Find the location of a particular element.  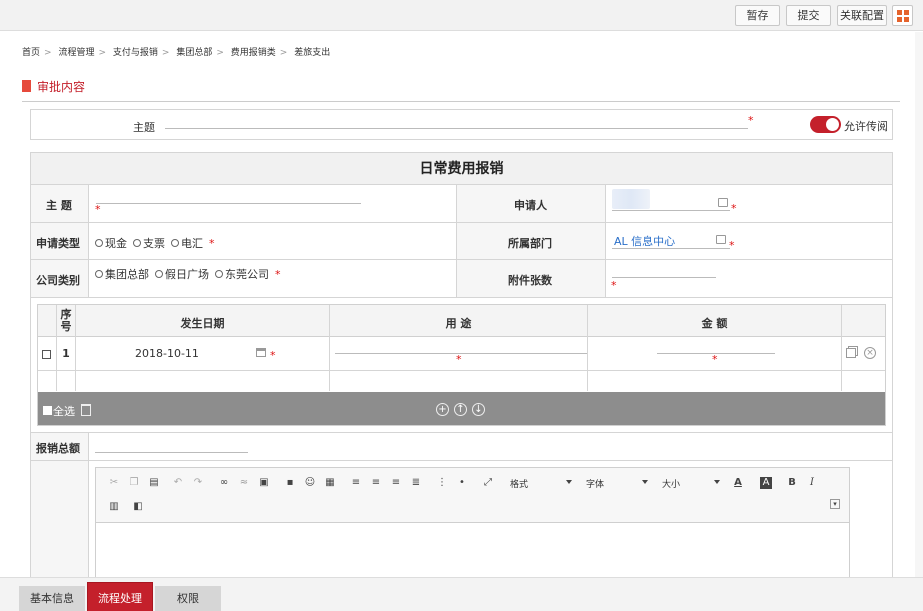

chart-icon: ▥ is located at coordinates (114, 507).